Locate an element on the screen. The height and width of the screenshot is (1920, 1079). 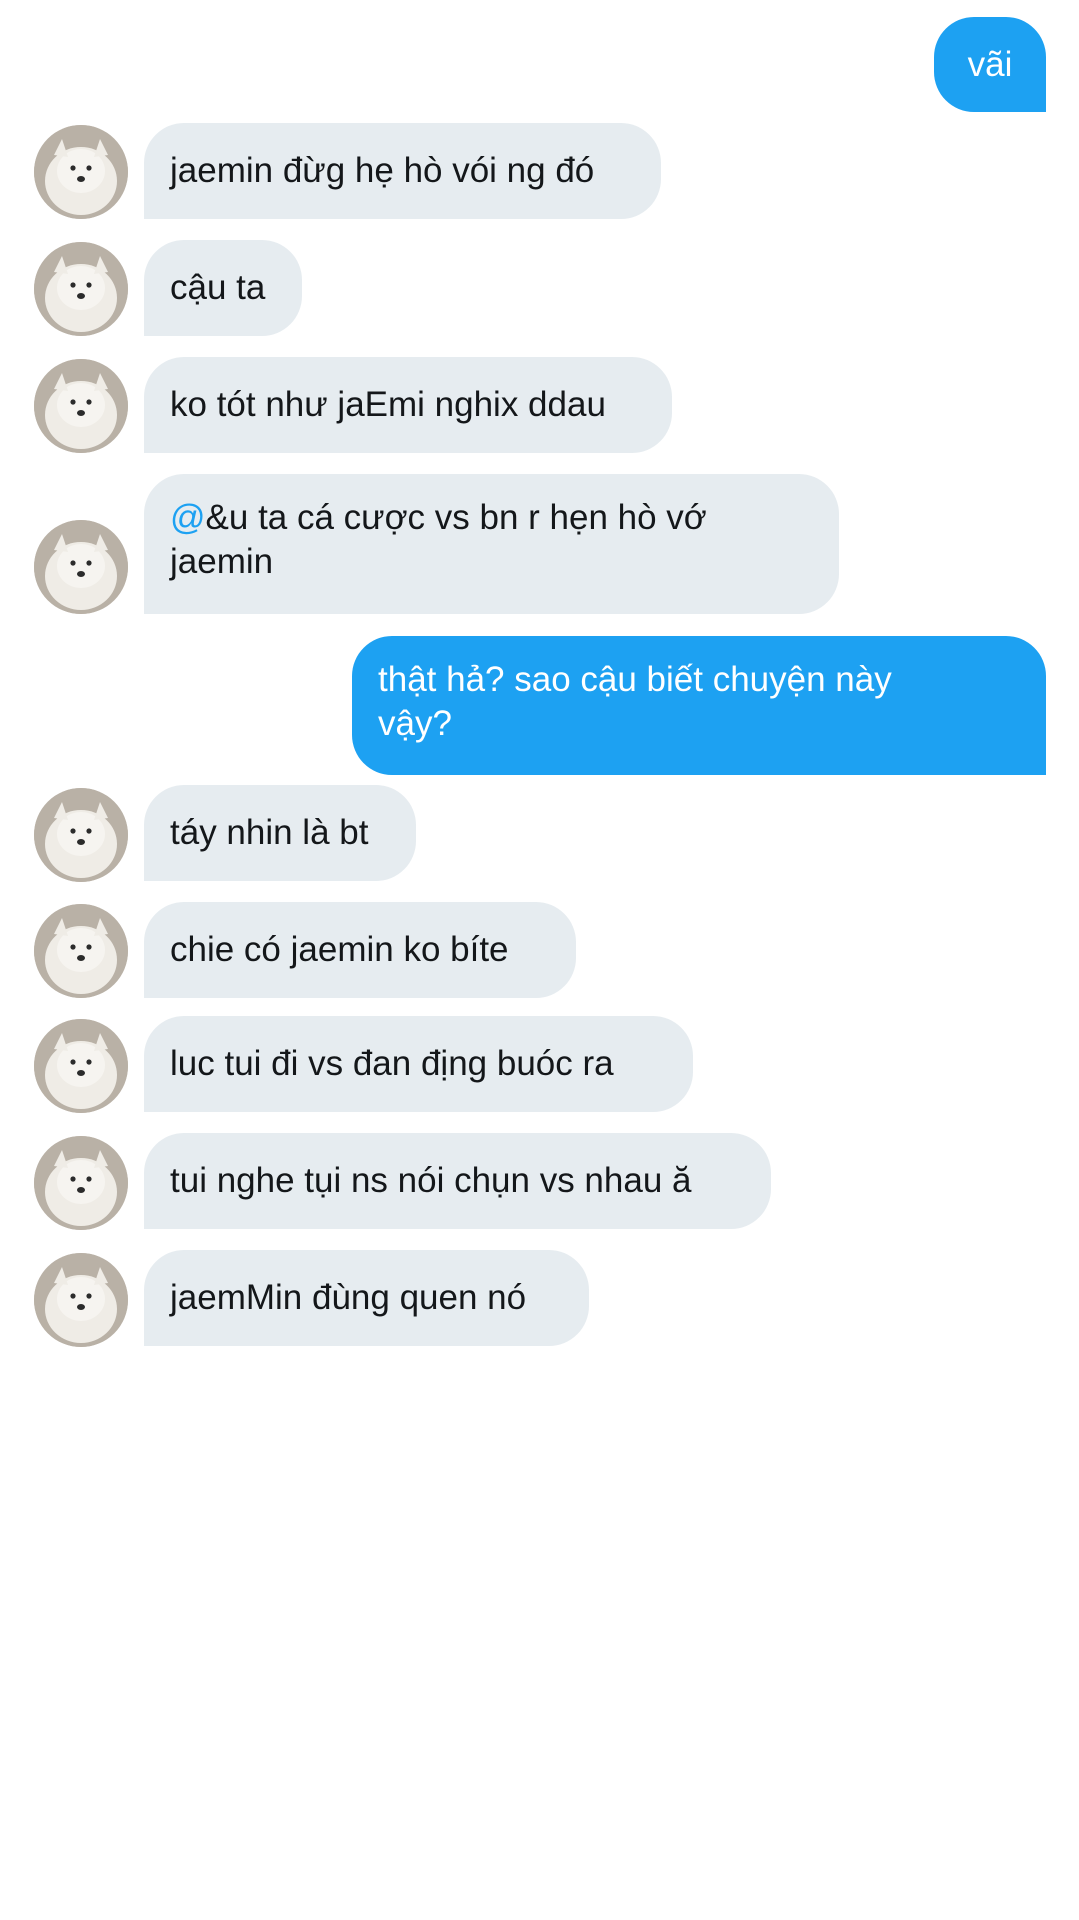
incoming-message-bubble: ko tót như jaEmi nghix ddau is located at coordinates (408, 405).